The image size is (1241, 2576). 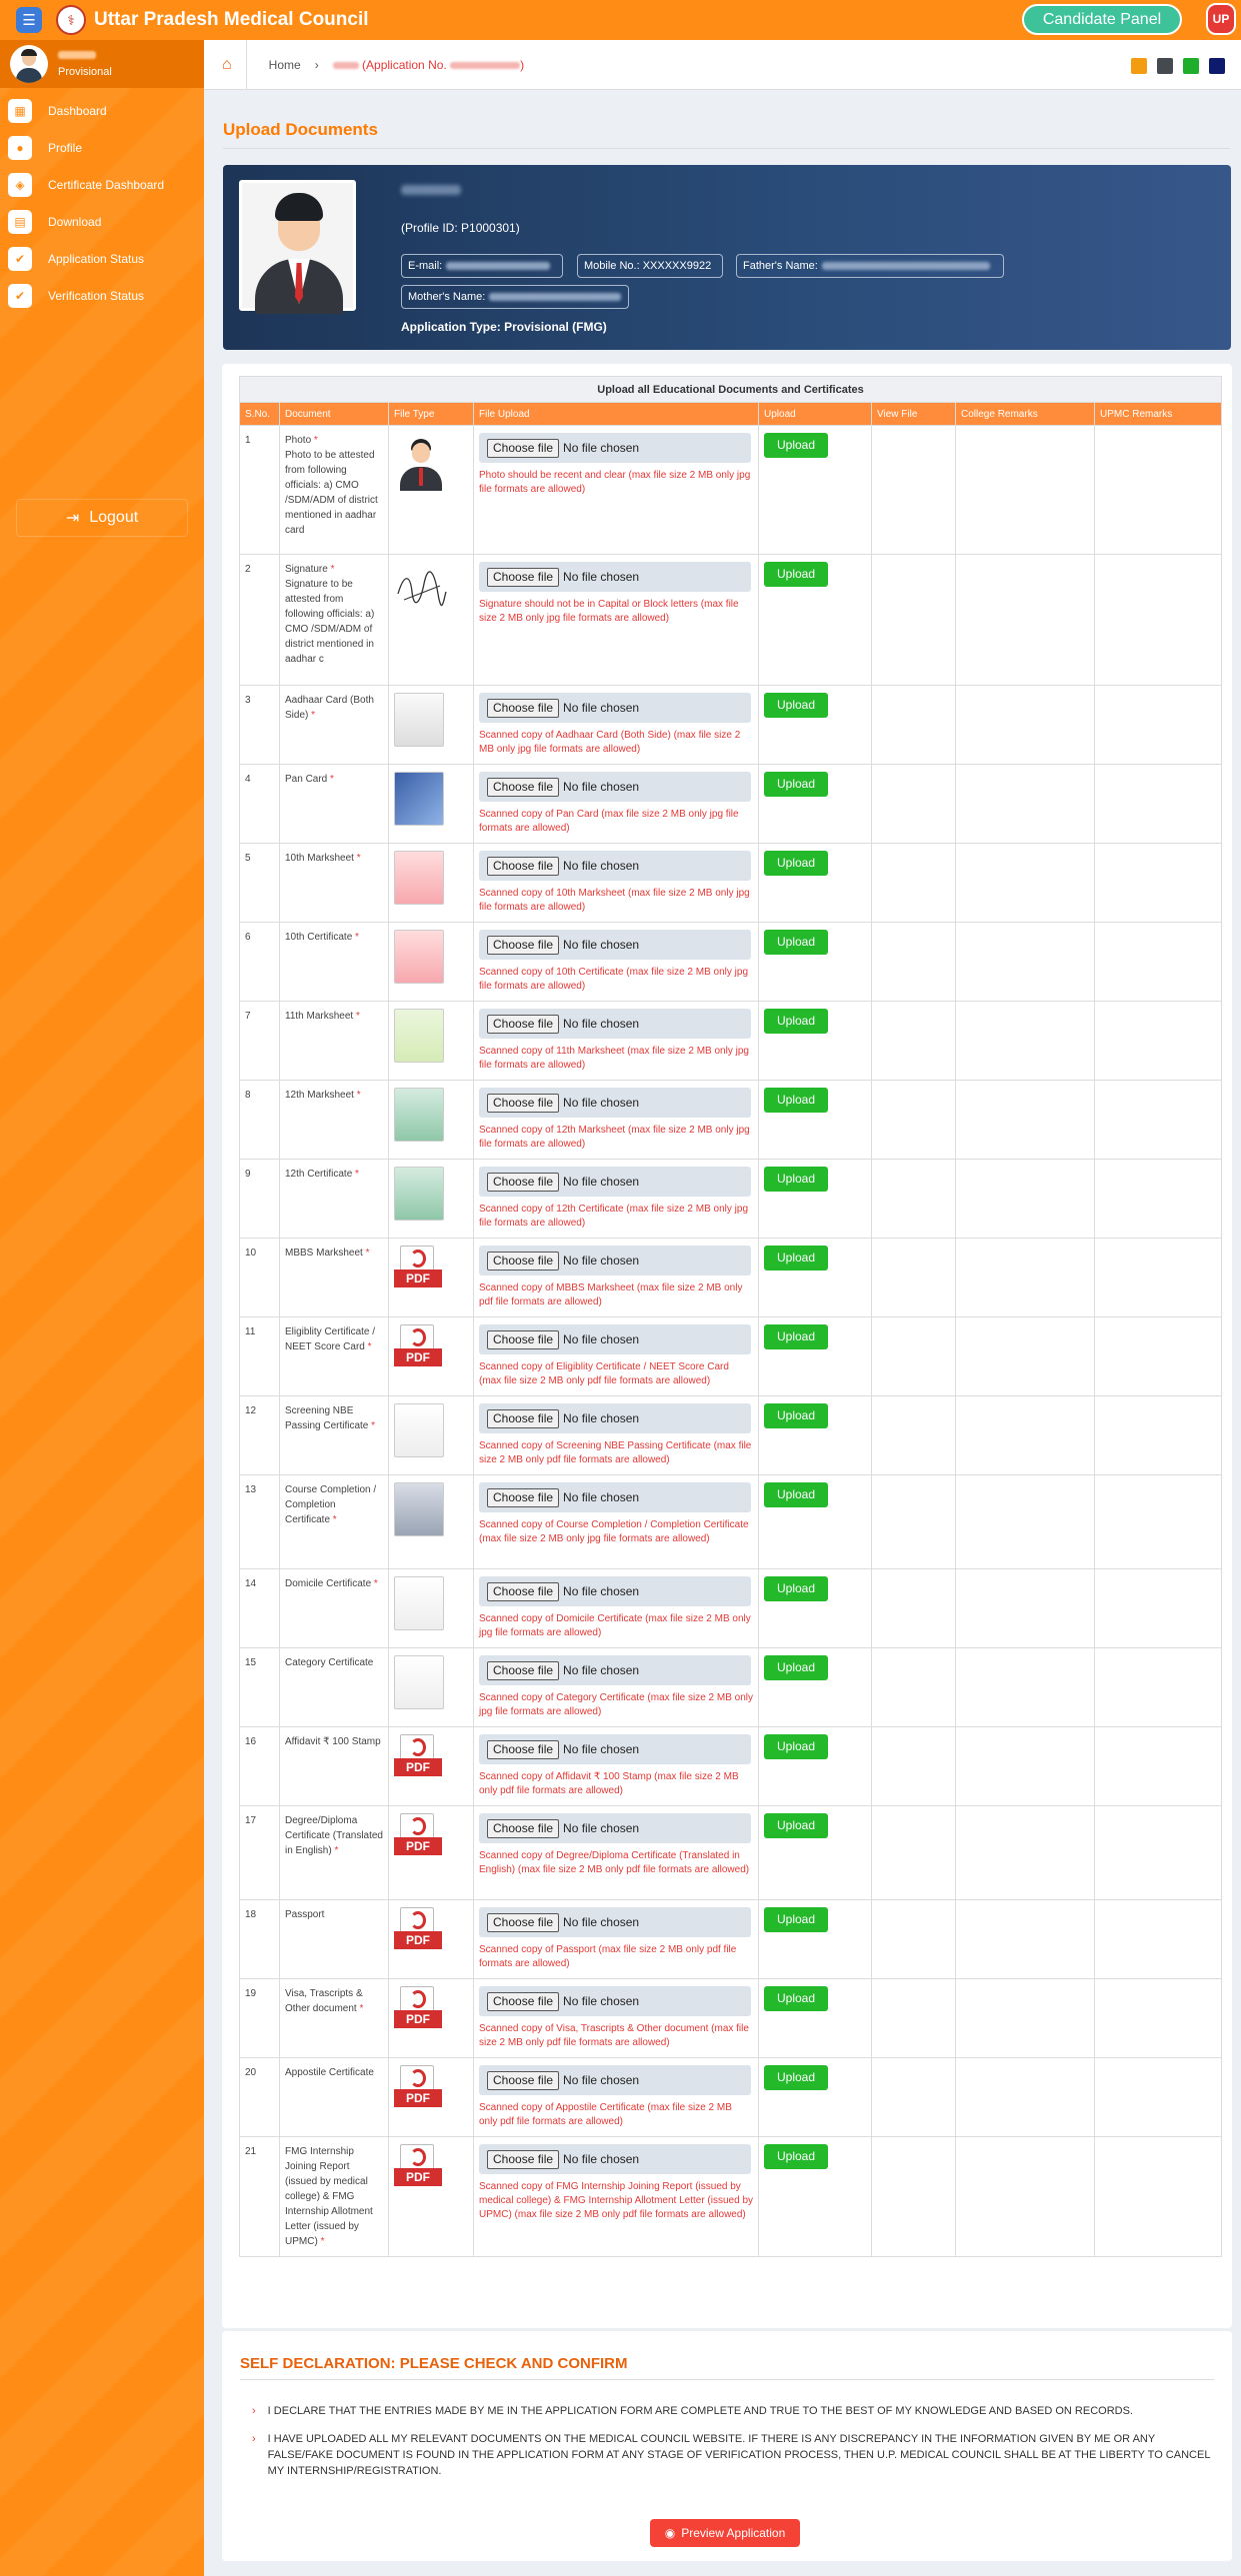 I want to click on candidate-panel-button: Candidate Panel, so click(x=1102, y=20).